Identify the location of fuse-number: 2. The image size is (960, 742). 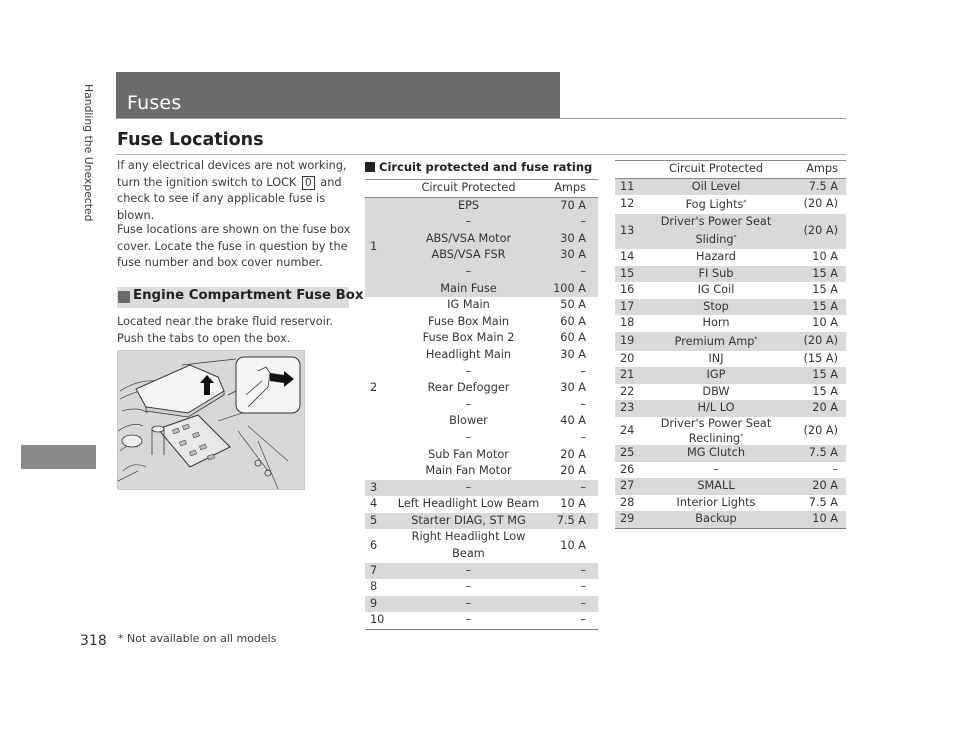
(374, 388).